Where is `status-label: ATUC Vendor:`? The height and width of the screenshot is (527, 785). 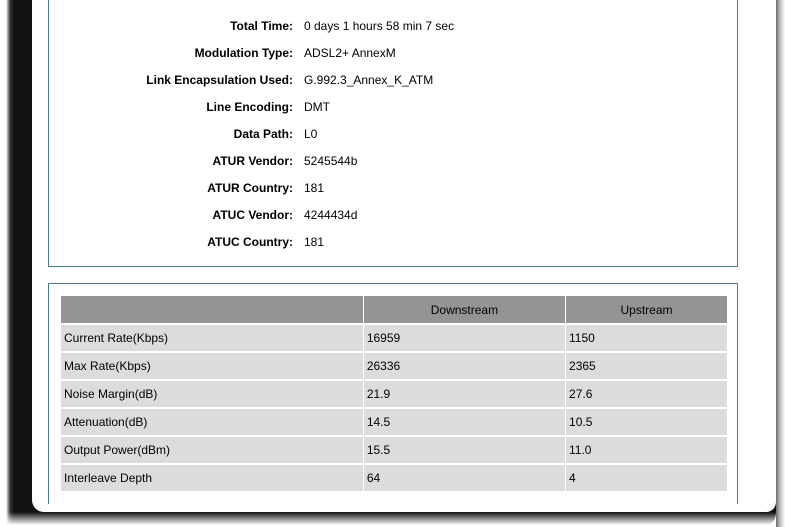
status-label: ATUC Vendor: is located at coordinates (252, 215).